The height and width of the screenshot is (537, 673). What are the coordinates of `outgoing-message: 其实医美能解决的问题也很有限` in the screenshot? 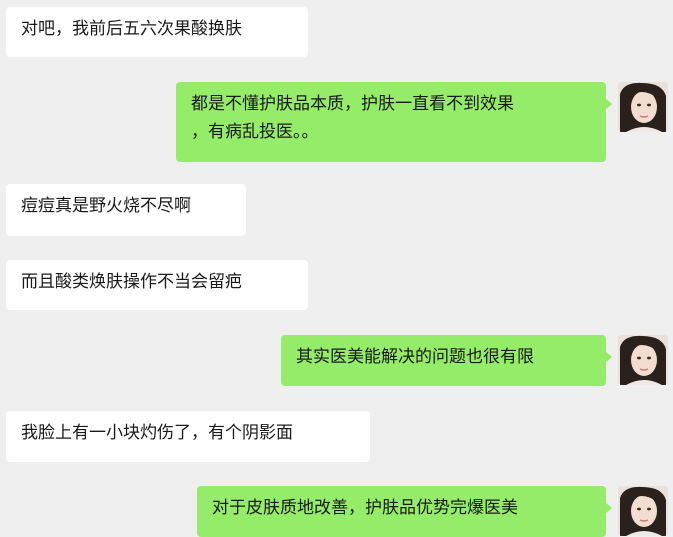 It's located at (446, 360).